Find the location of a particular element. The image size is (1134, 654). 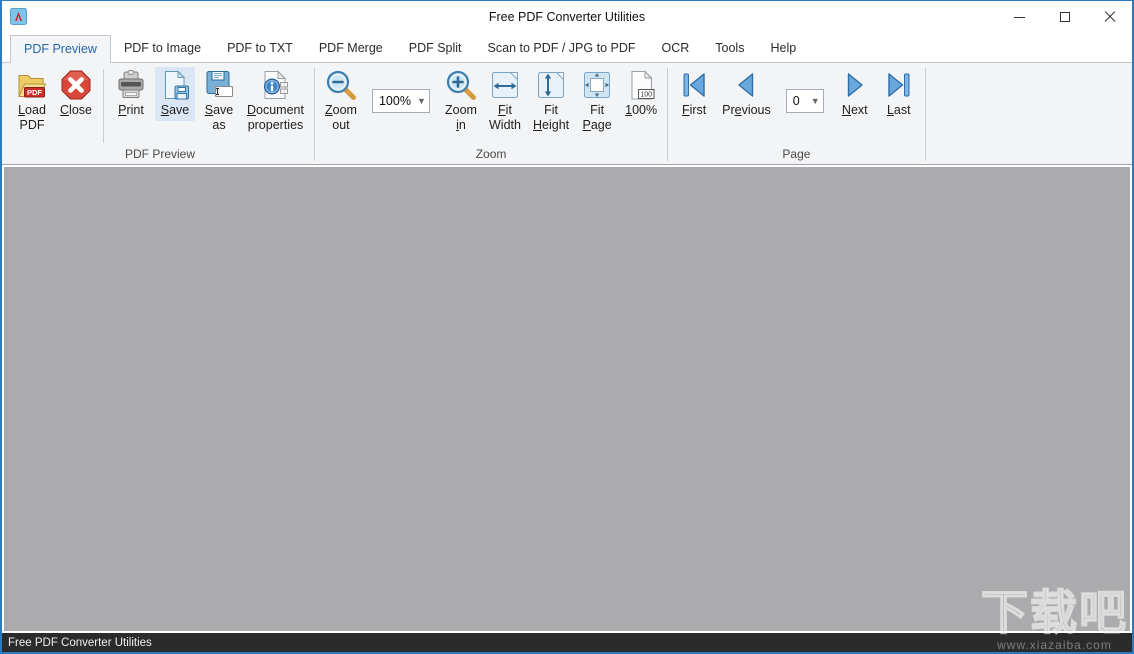

nav-next-icon is located at coordinates (855, 85).